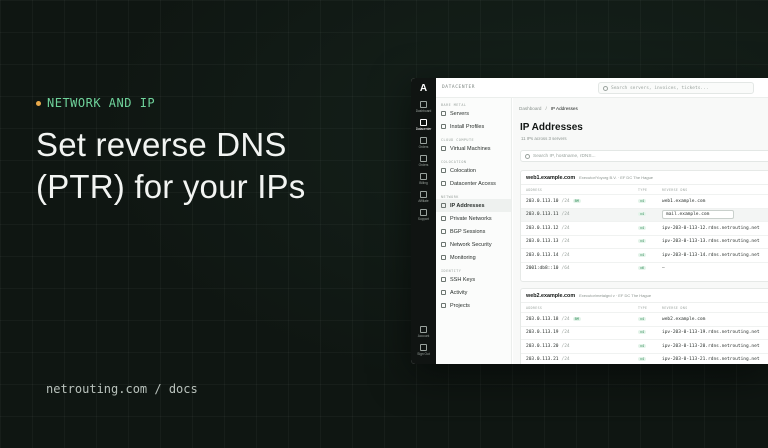 This screenshot has width=768, height=448. I want to click on ptr-value: —, so click(663, 269).